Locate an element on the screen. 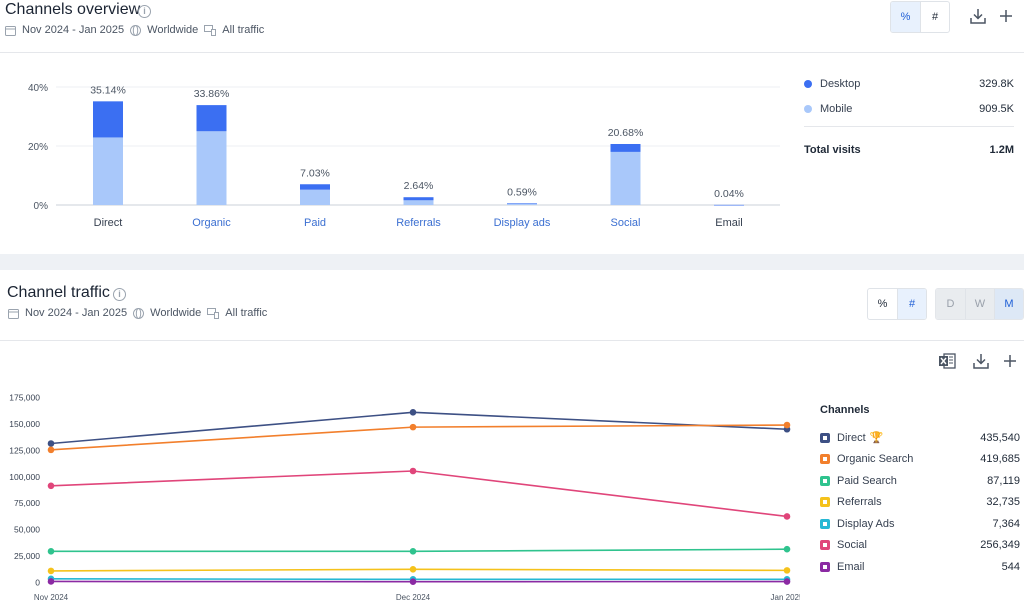 The width and height of the screenshot is (1024, 606). legend-item-email: Email 544 is located at coordinates (920, 567).